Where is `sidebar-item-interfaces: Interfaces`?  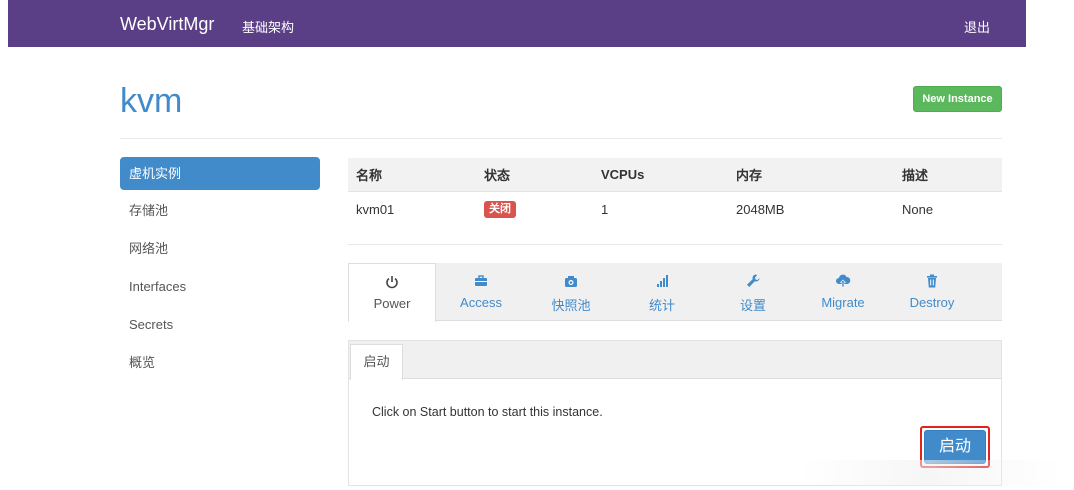
sidebar-item-interfaces: Interfaces is located at coordinates (220, 289).